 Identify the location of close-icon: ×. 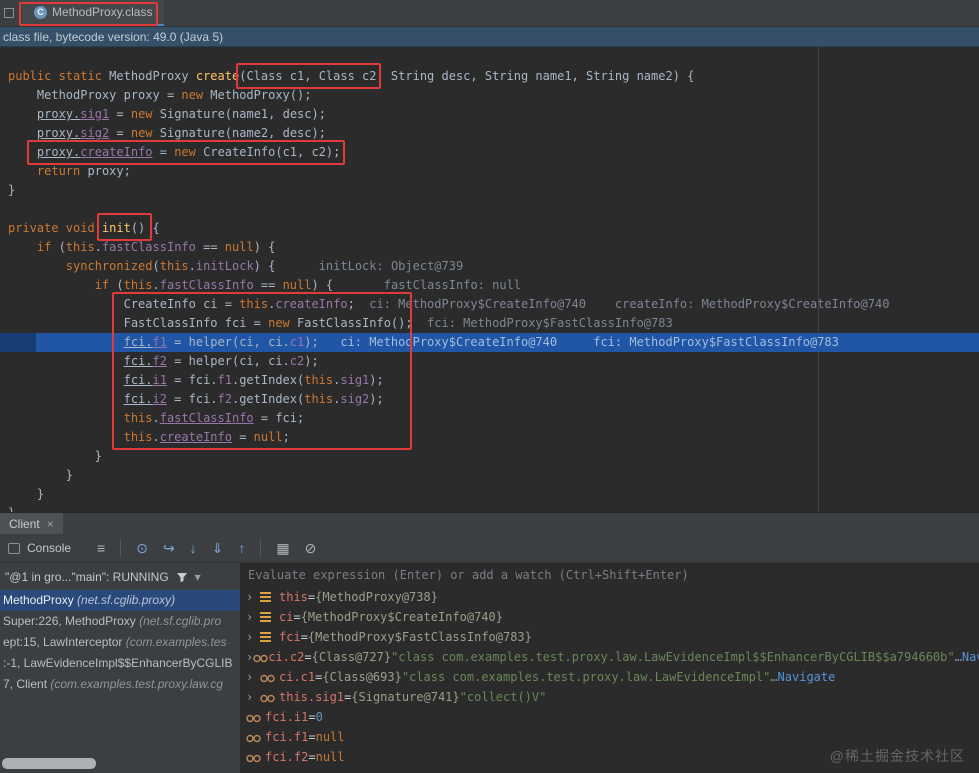
(50, 524).